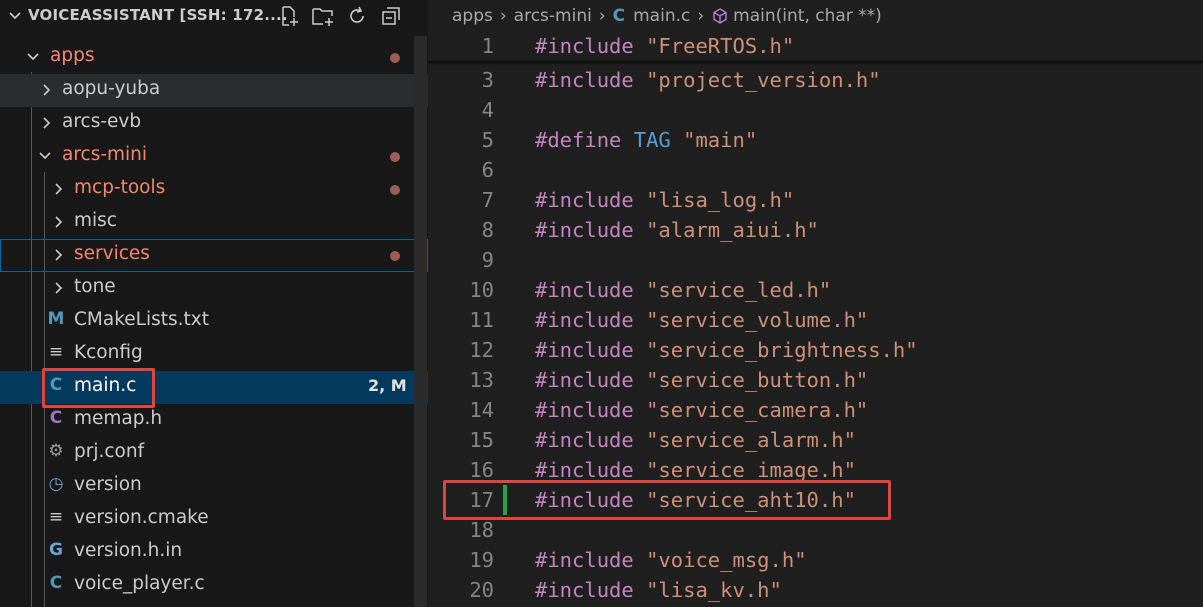 The image size is (1203, 607). I want to click on line-content: #include "lisa_log.h", so click(664, 200).